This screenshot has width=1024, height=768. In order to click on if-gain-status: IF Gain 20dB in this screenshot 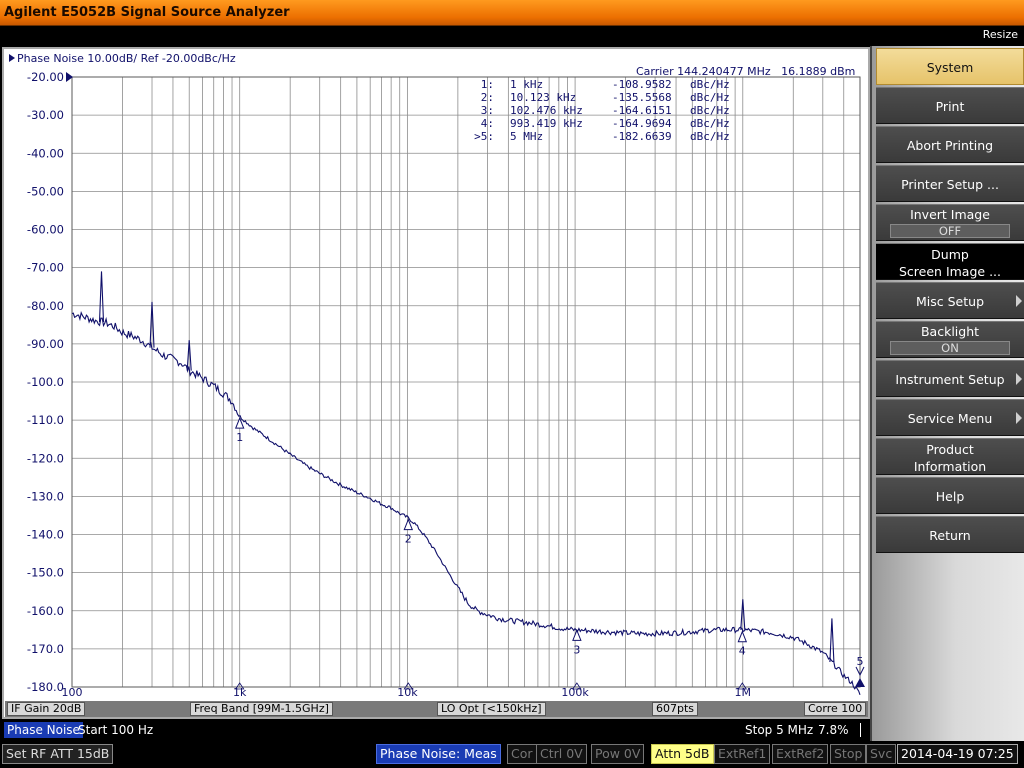, I will do `click(46, 709)`.